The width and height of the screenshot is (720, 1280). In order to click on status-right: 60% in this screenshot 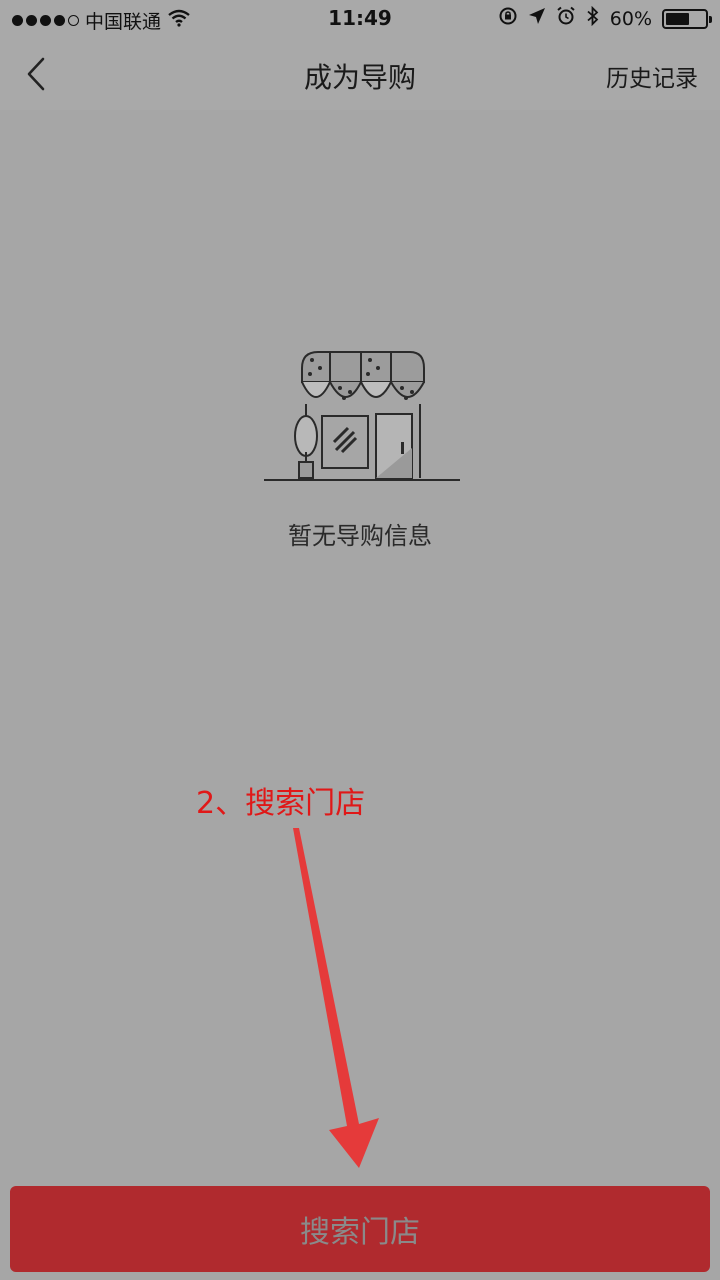, I will do `click(605, 18)`.